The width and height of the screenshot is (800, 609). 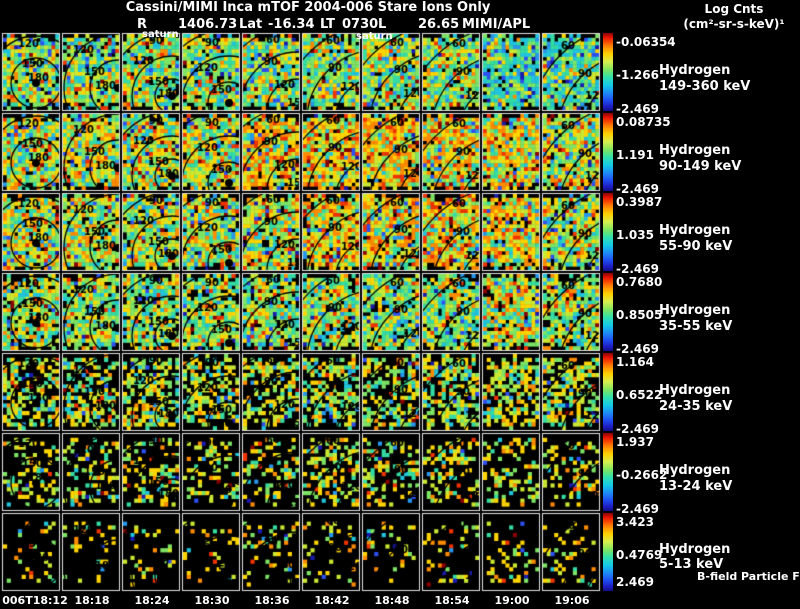 I want to click on cb-max: -0.06354, so click(x=646, y=42).